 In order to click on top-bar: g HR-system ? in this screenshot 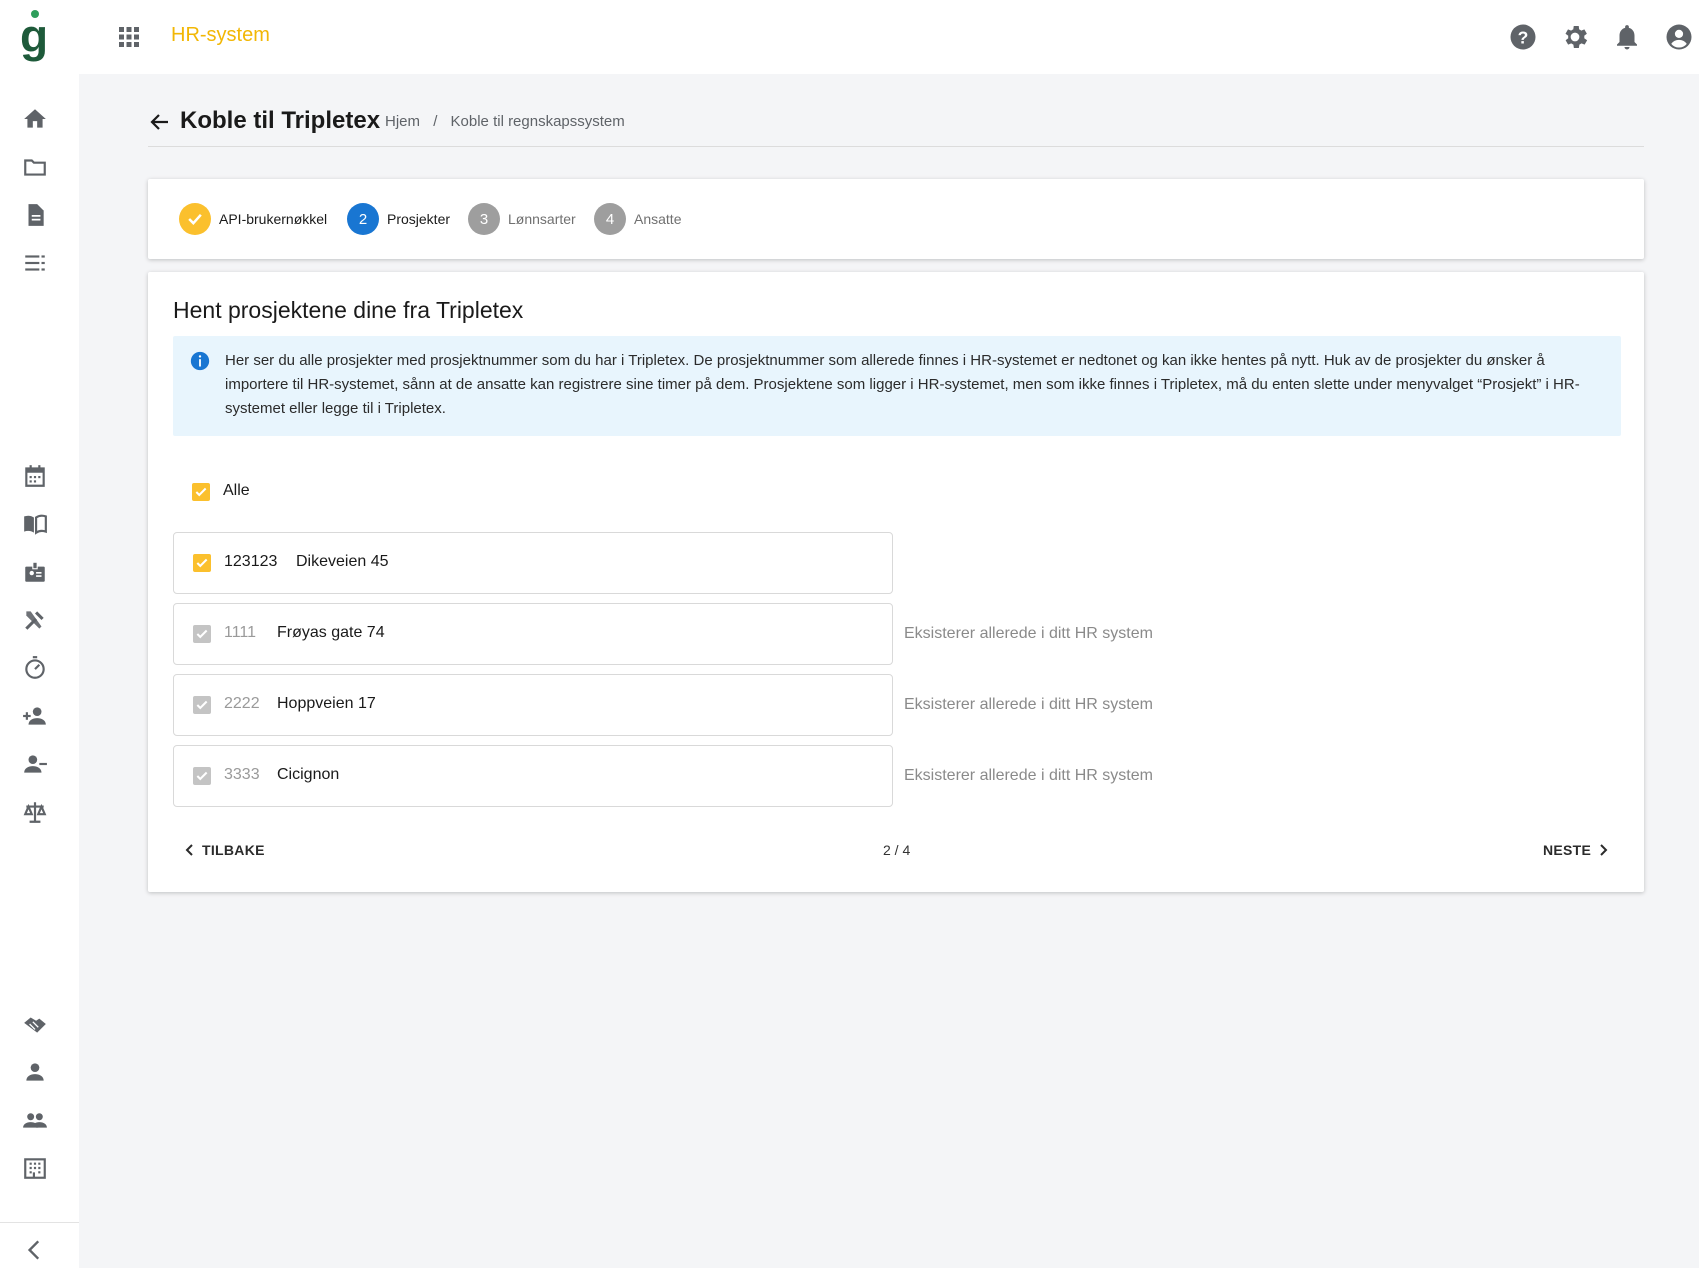, I will do `click(849, 37)`.